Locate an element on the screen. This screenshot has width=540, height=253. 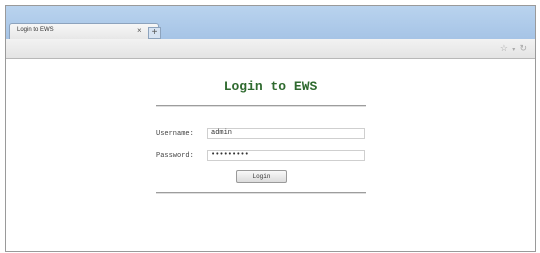
reload-icon: ↻ is located at coordinates (523, 48).